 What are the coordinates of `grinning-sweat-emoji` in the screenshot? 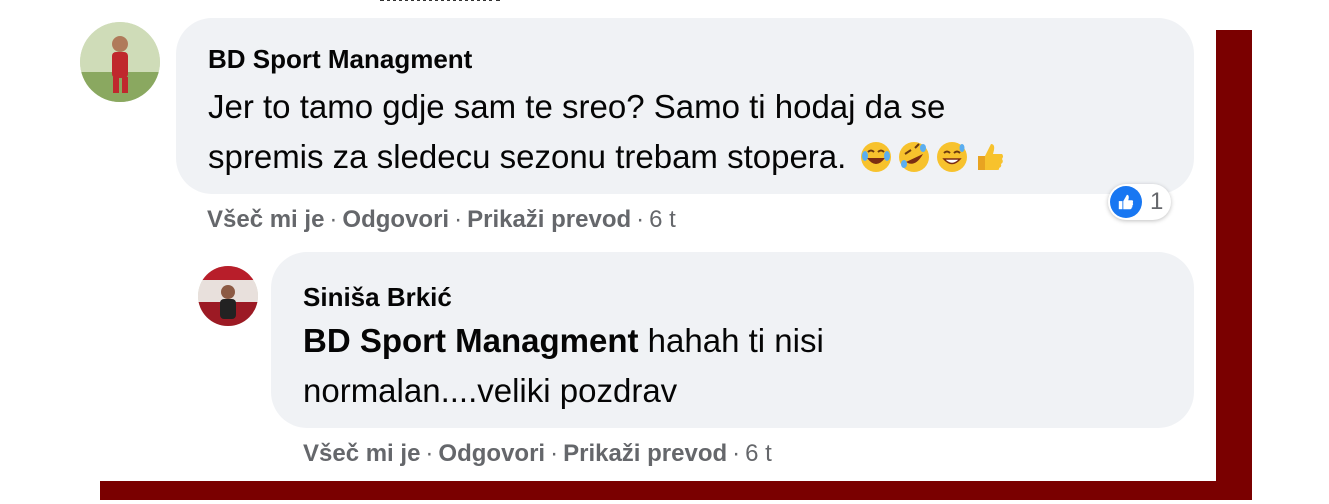 It's located at (952, 155).